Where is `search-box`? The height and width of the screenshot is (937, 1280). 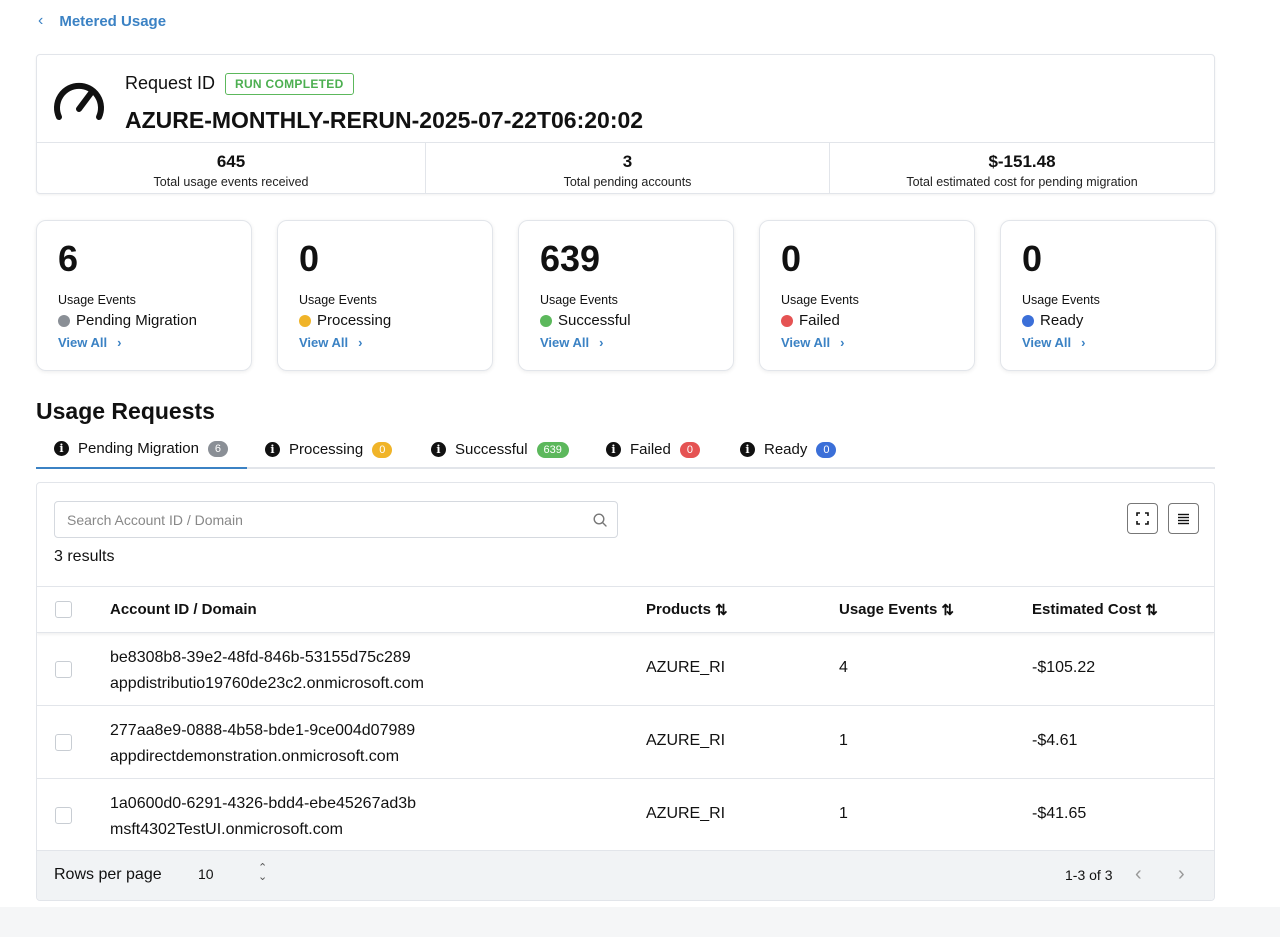 search-box is located at coordinates (336, 519).